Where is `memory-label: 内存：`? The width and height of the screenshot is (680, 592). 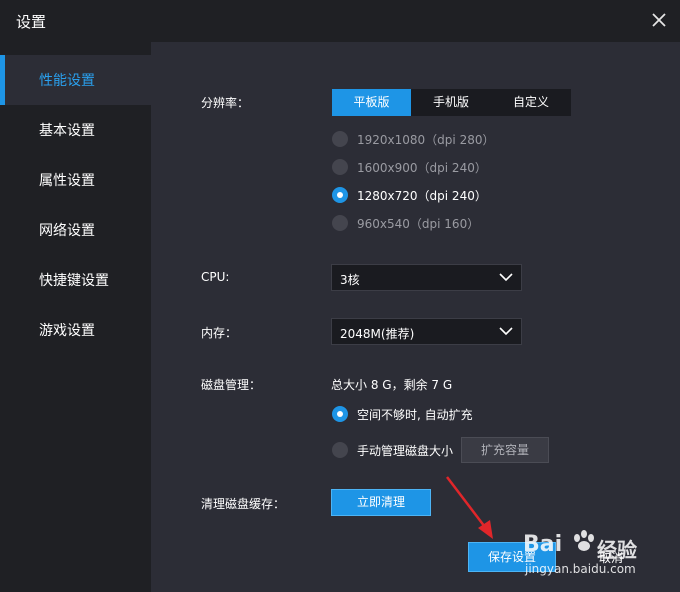 memory-label: 内存： is located at coordinates (219, 333).